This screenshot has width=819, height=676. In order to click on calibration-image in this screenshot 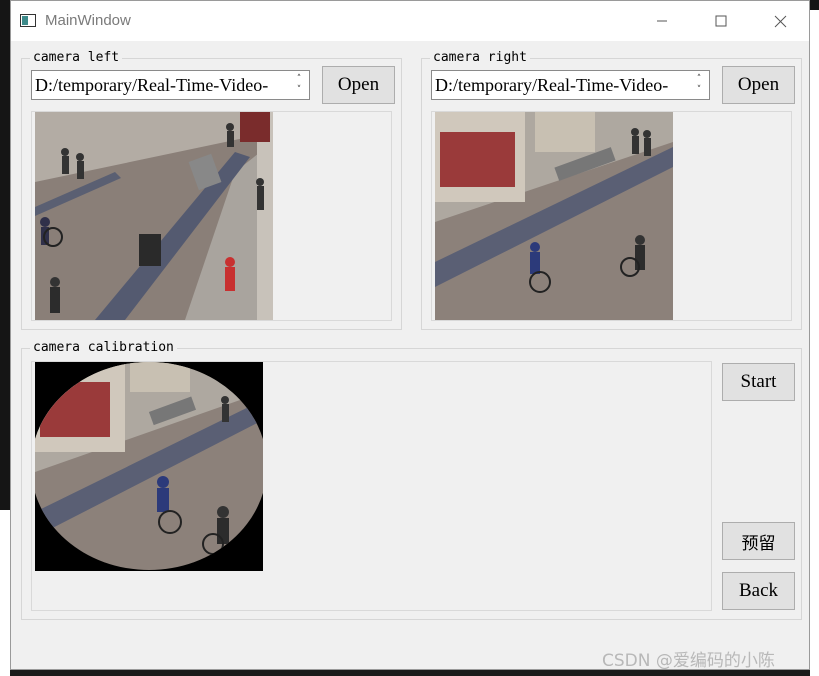, I will do `click(149, 466)`.